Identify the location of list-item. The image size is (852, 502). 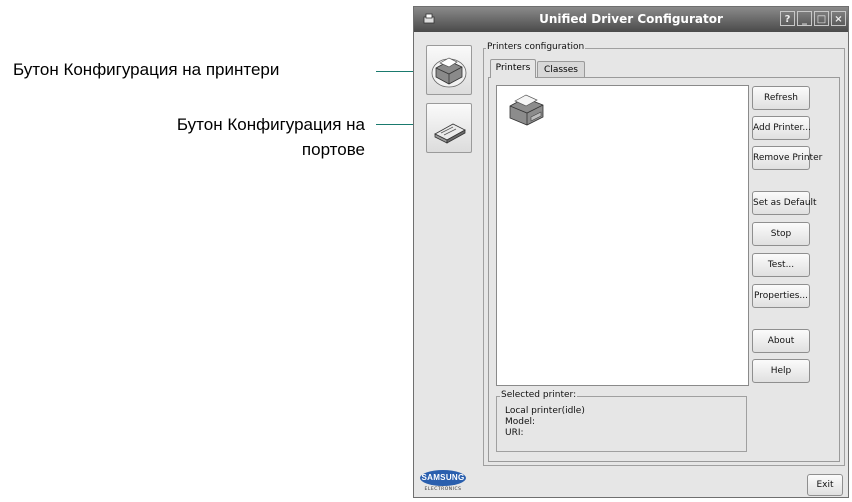
(527, 111).